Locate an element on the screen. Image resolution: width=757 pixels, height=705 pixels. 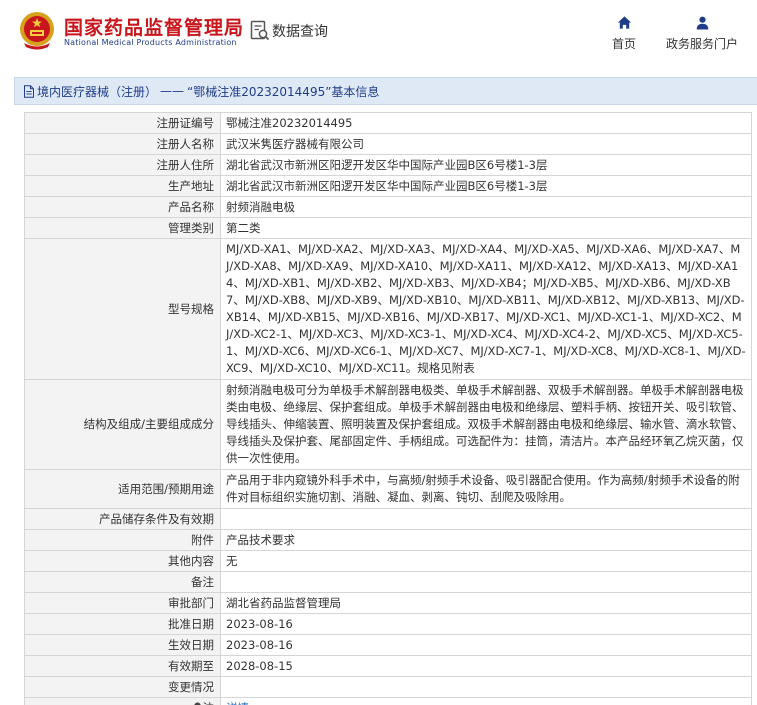
field-label-note: 注 is located at coordinates (122, 701).